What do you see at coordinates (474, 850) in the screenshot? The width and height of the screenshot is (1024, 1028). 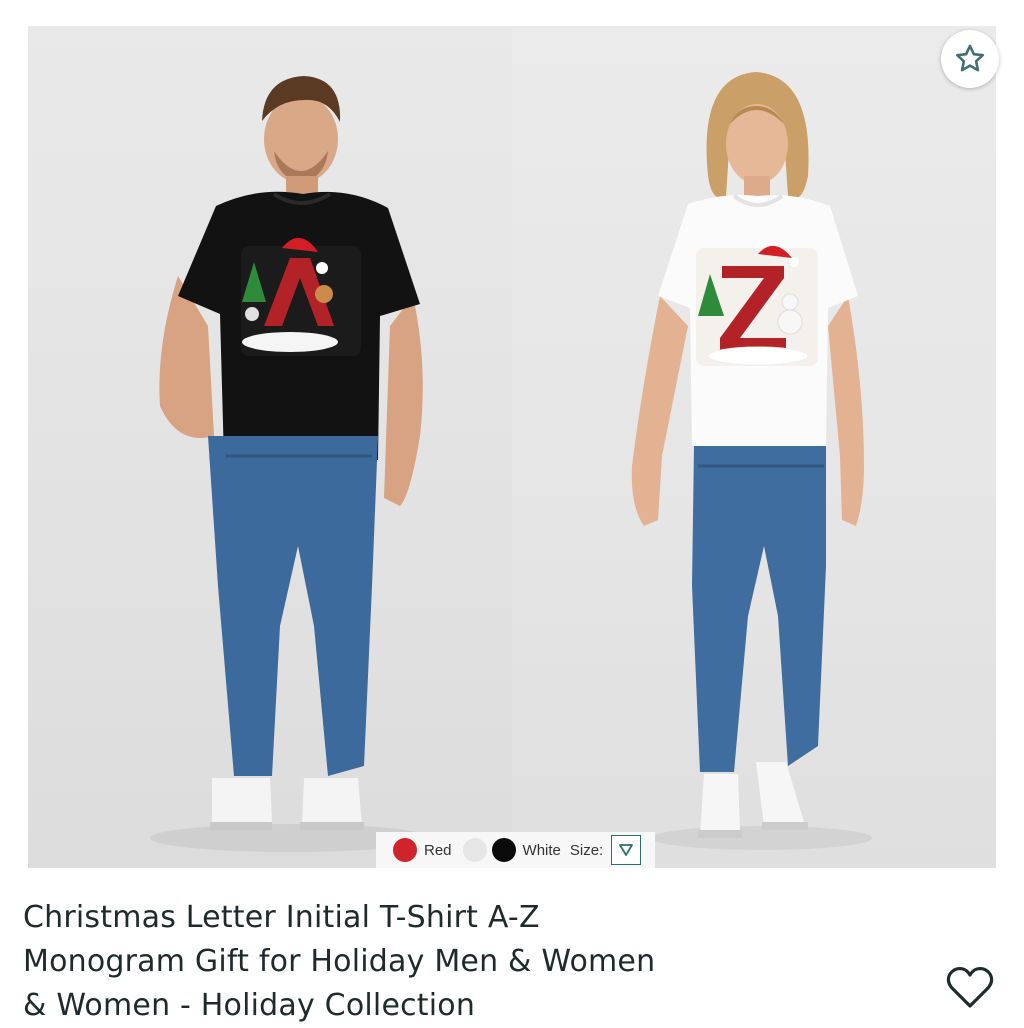 I see `color-swatch-gray` at bounding box center [474, 850].